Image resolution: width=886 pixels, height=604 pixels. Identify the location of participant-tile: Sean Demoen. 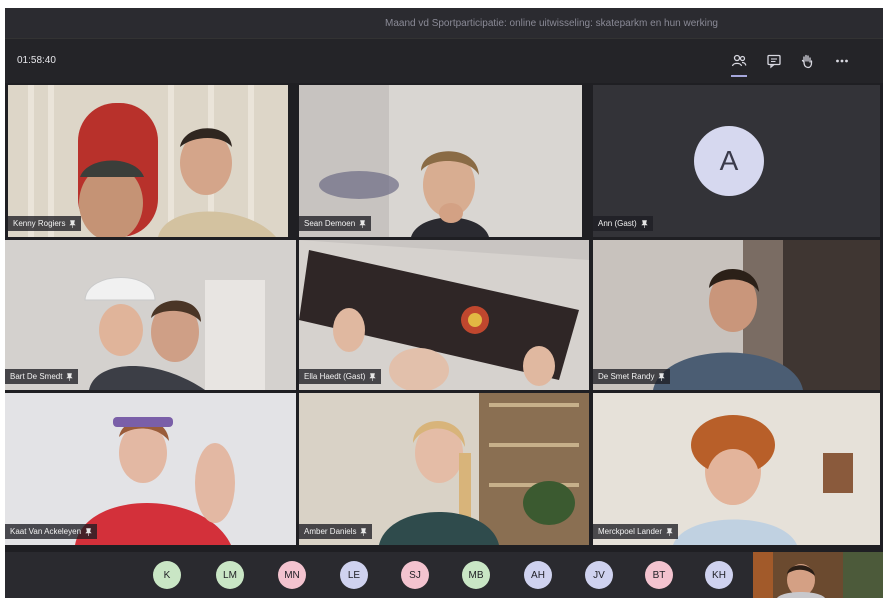
(440, 161).